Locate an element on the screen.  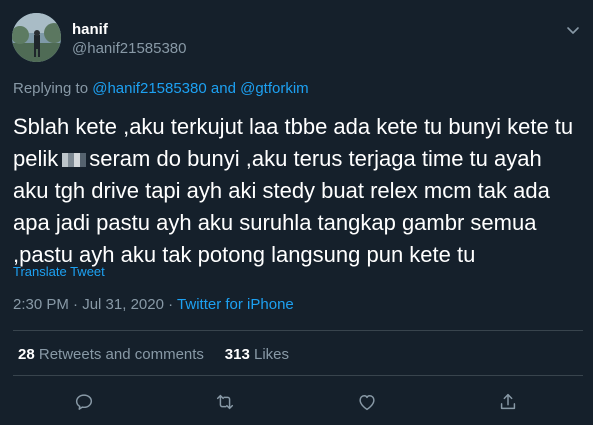
heart-icon is located at coordinates (367, 403).